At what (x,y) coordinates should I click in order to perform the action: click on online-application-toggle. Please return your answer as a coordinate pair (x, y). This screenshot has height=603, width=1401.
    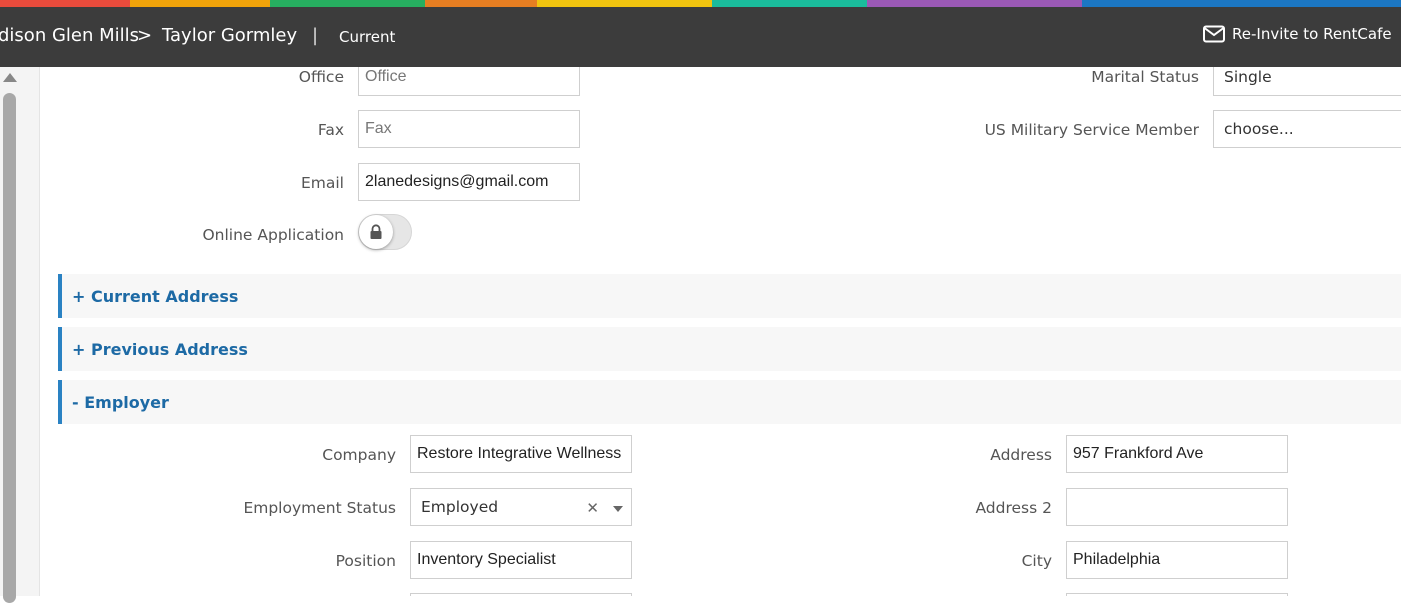
    Looking at the image, I should click on (385, 232).